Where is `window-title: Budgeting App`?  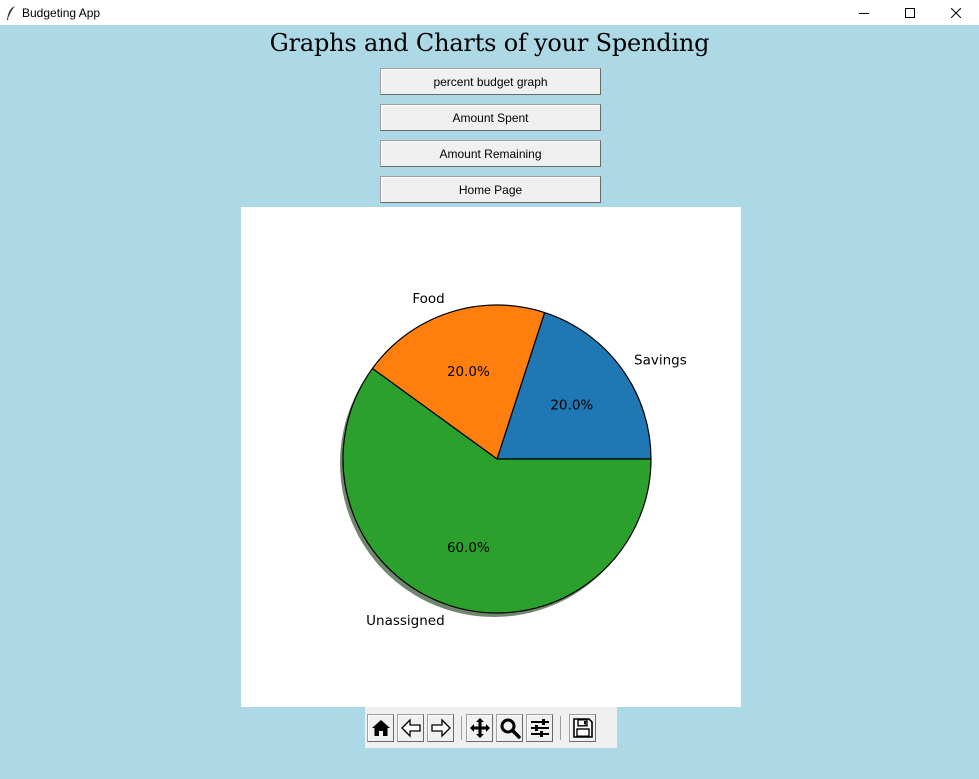 window-title: Budgeting App is located at coordinates (61, 12).